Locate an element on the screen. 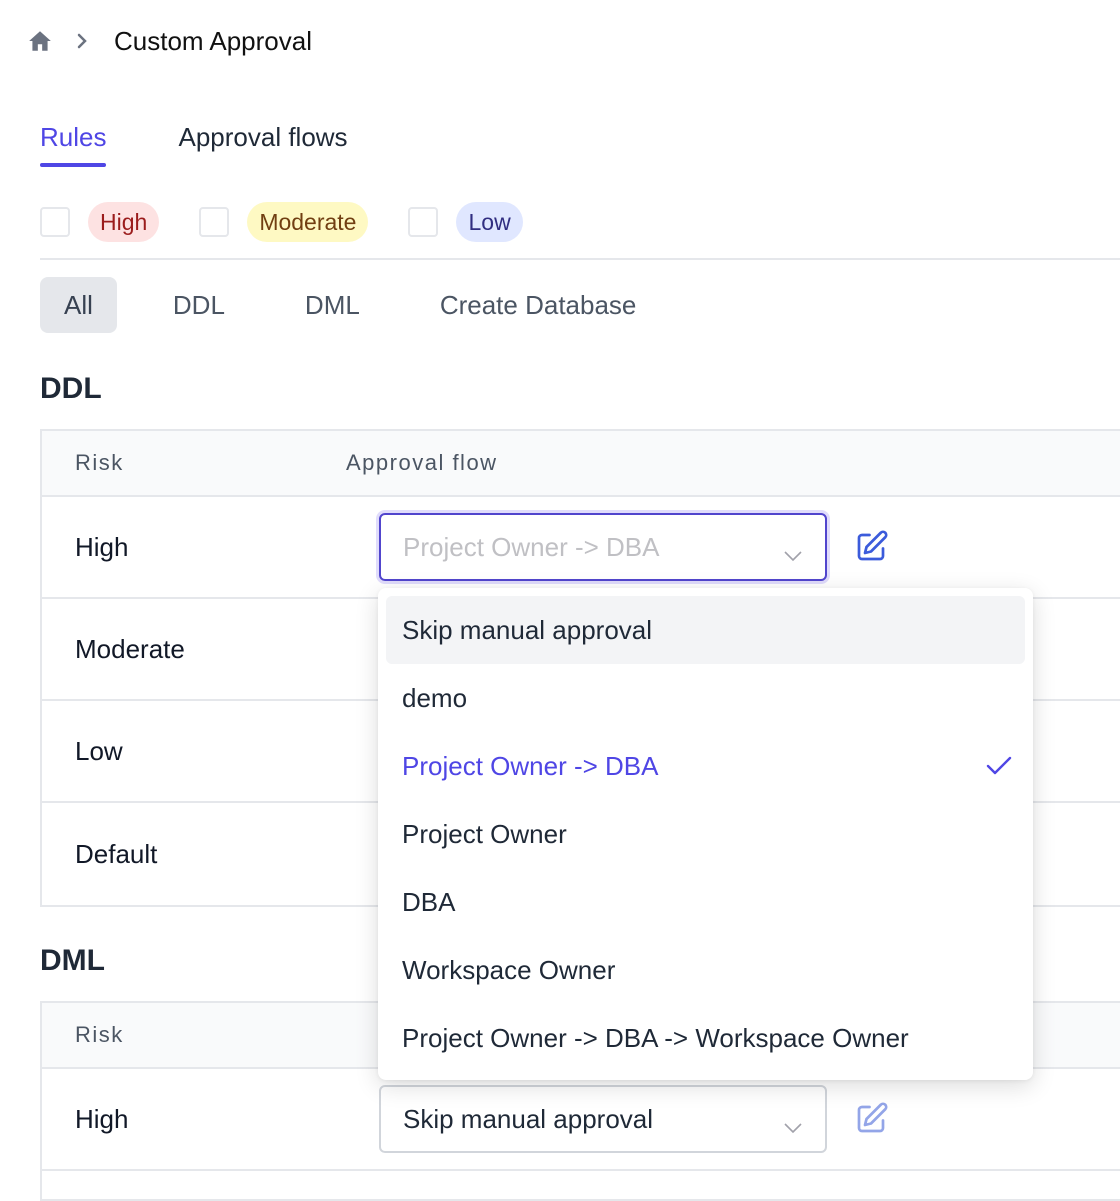 The image size is (1120, 1201). dropdown-option: DBA is located at coordinates (705, 902).